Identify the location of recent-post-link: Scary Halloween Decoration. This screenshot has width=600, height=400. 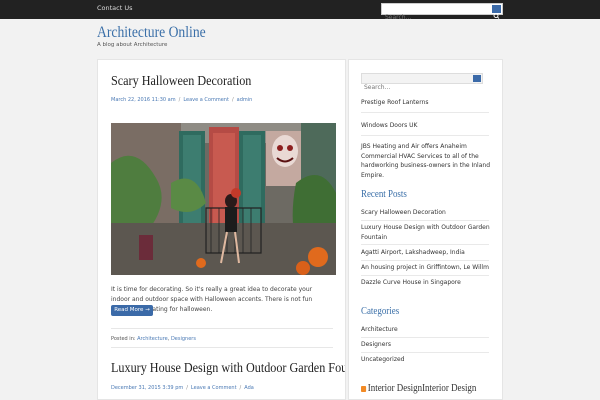
(426, 213).